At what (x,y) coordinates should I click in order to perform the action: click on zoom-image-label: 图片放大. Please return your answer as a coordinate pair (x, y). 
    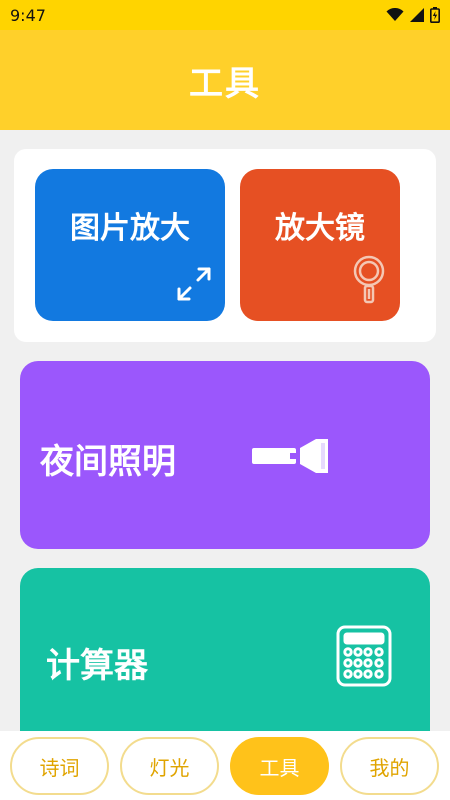
    Looking at the image, I should click on (130, 228).